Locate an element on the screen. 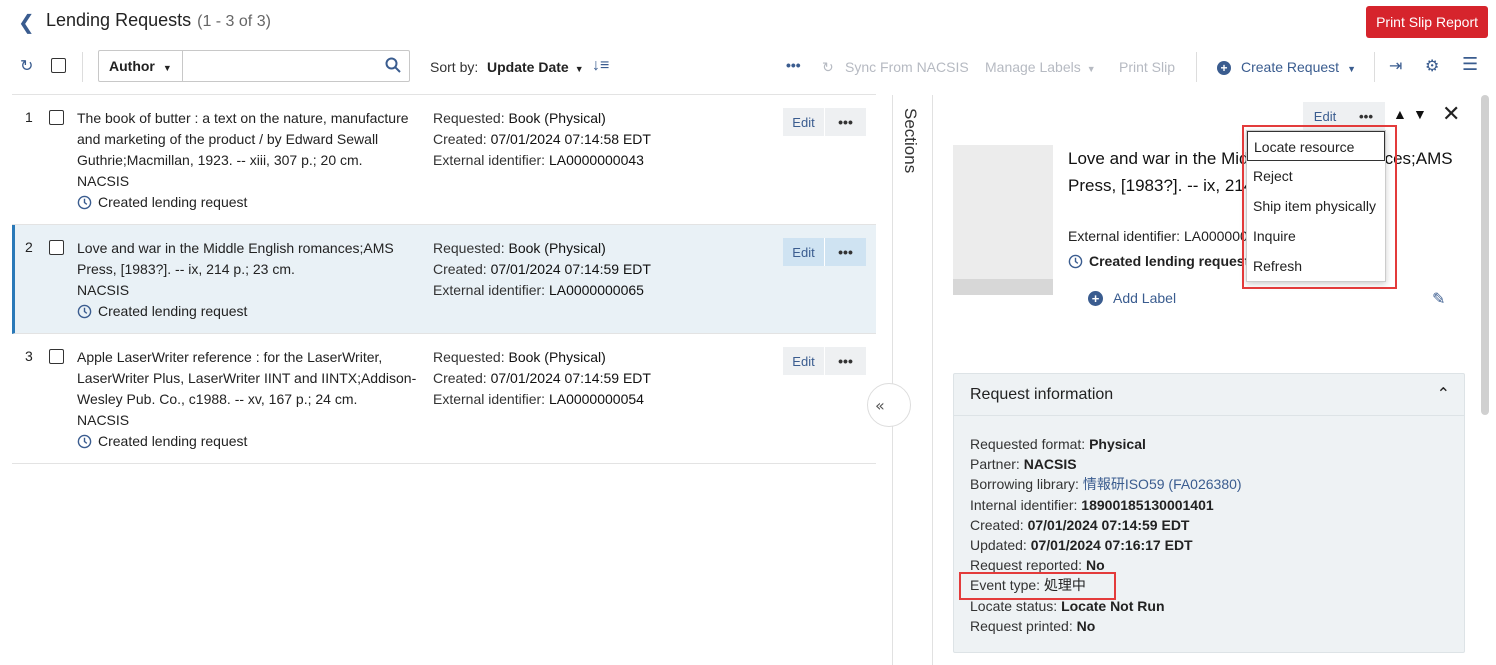  detail-scrollbar is located at coordinates (1485, 255).